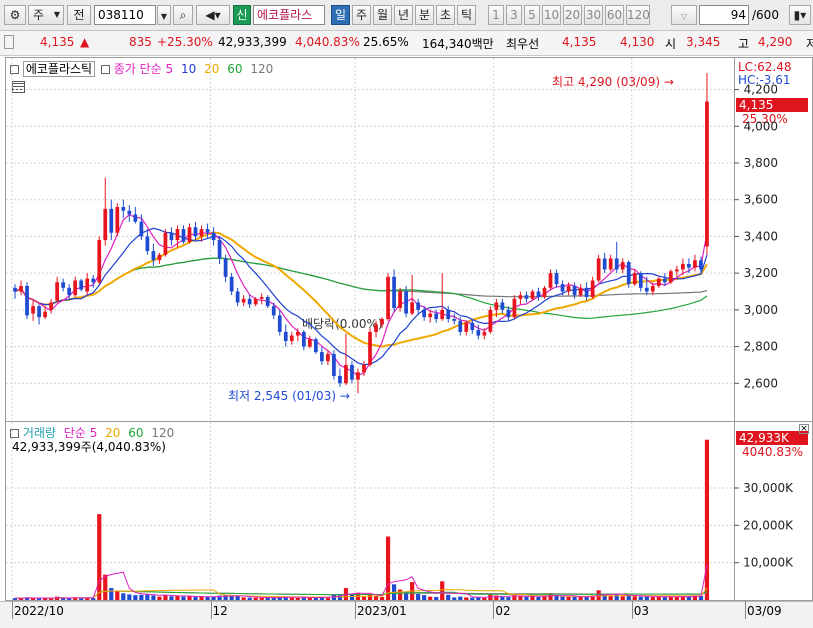 This screenshot has height=628, width=813. I want to click on x-axis-label: 02, so click(503, 611).